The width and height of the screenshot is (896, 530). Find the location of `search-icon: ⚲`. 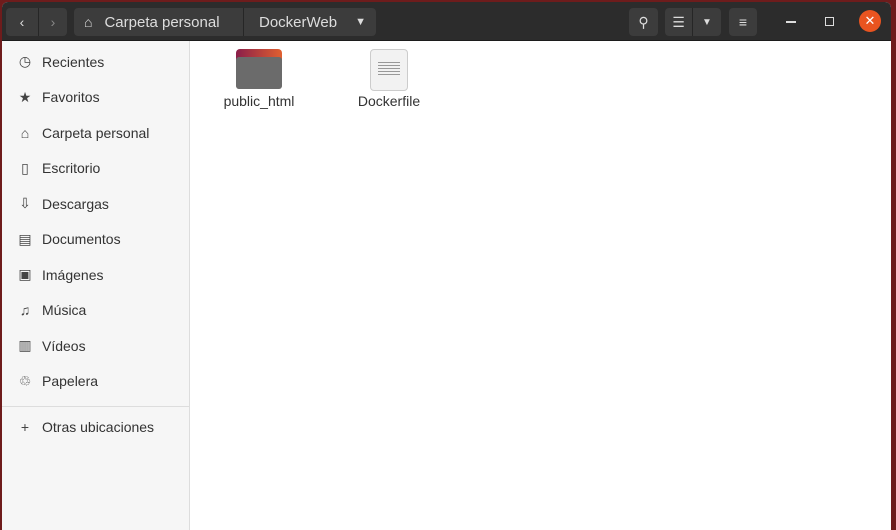

search-icon: ⚲ is located at coordinates (643, 21).